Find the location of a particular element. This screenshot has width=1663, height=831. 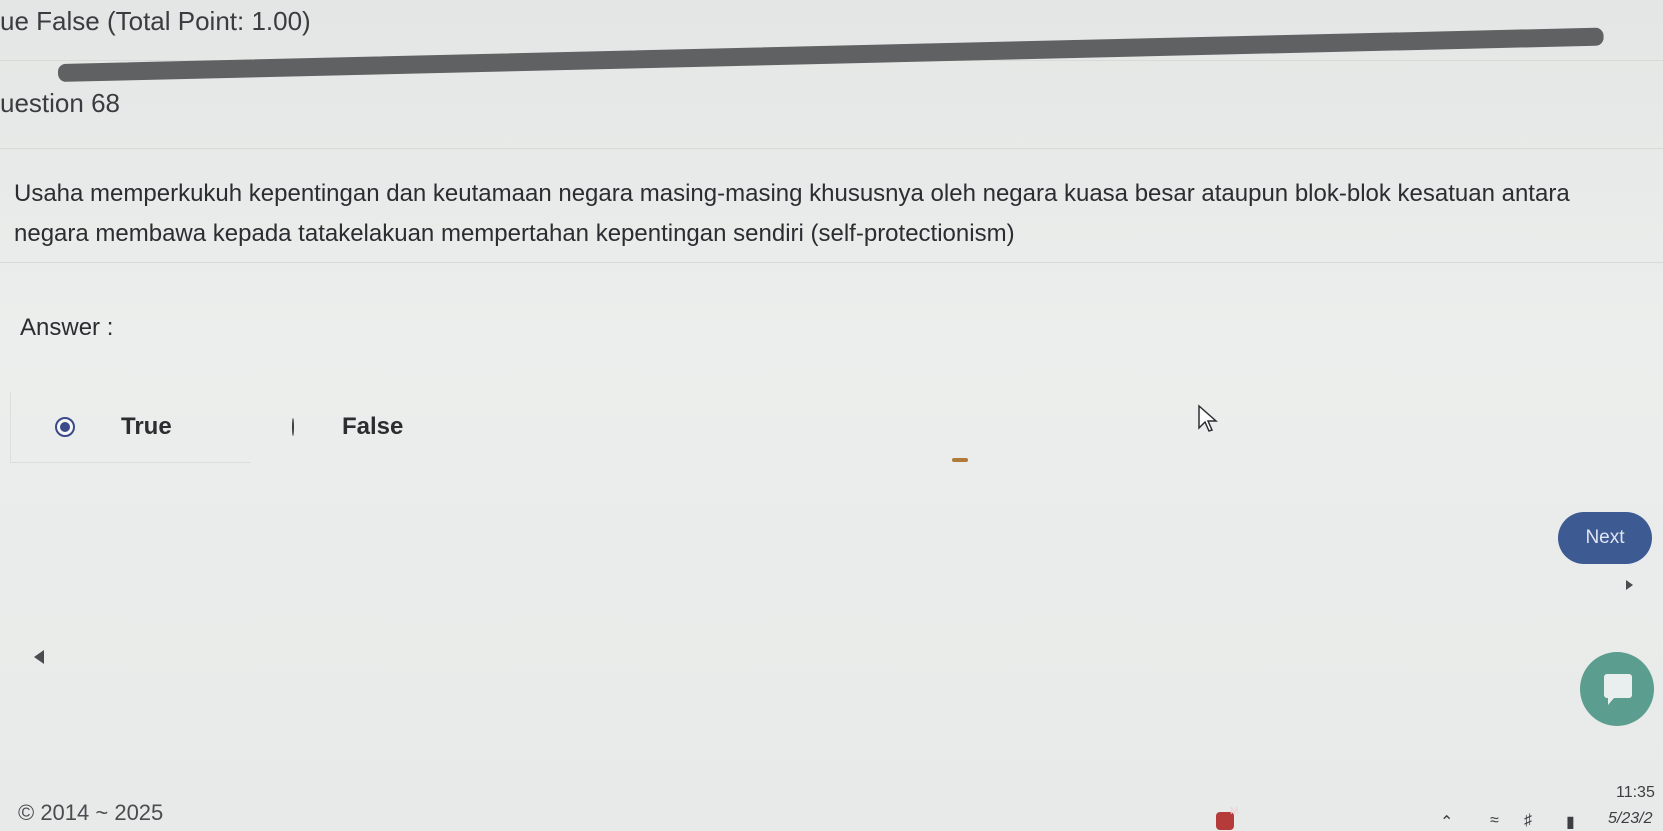

next-button: Next is located at coordinates (1605, 538).